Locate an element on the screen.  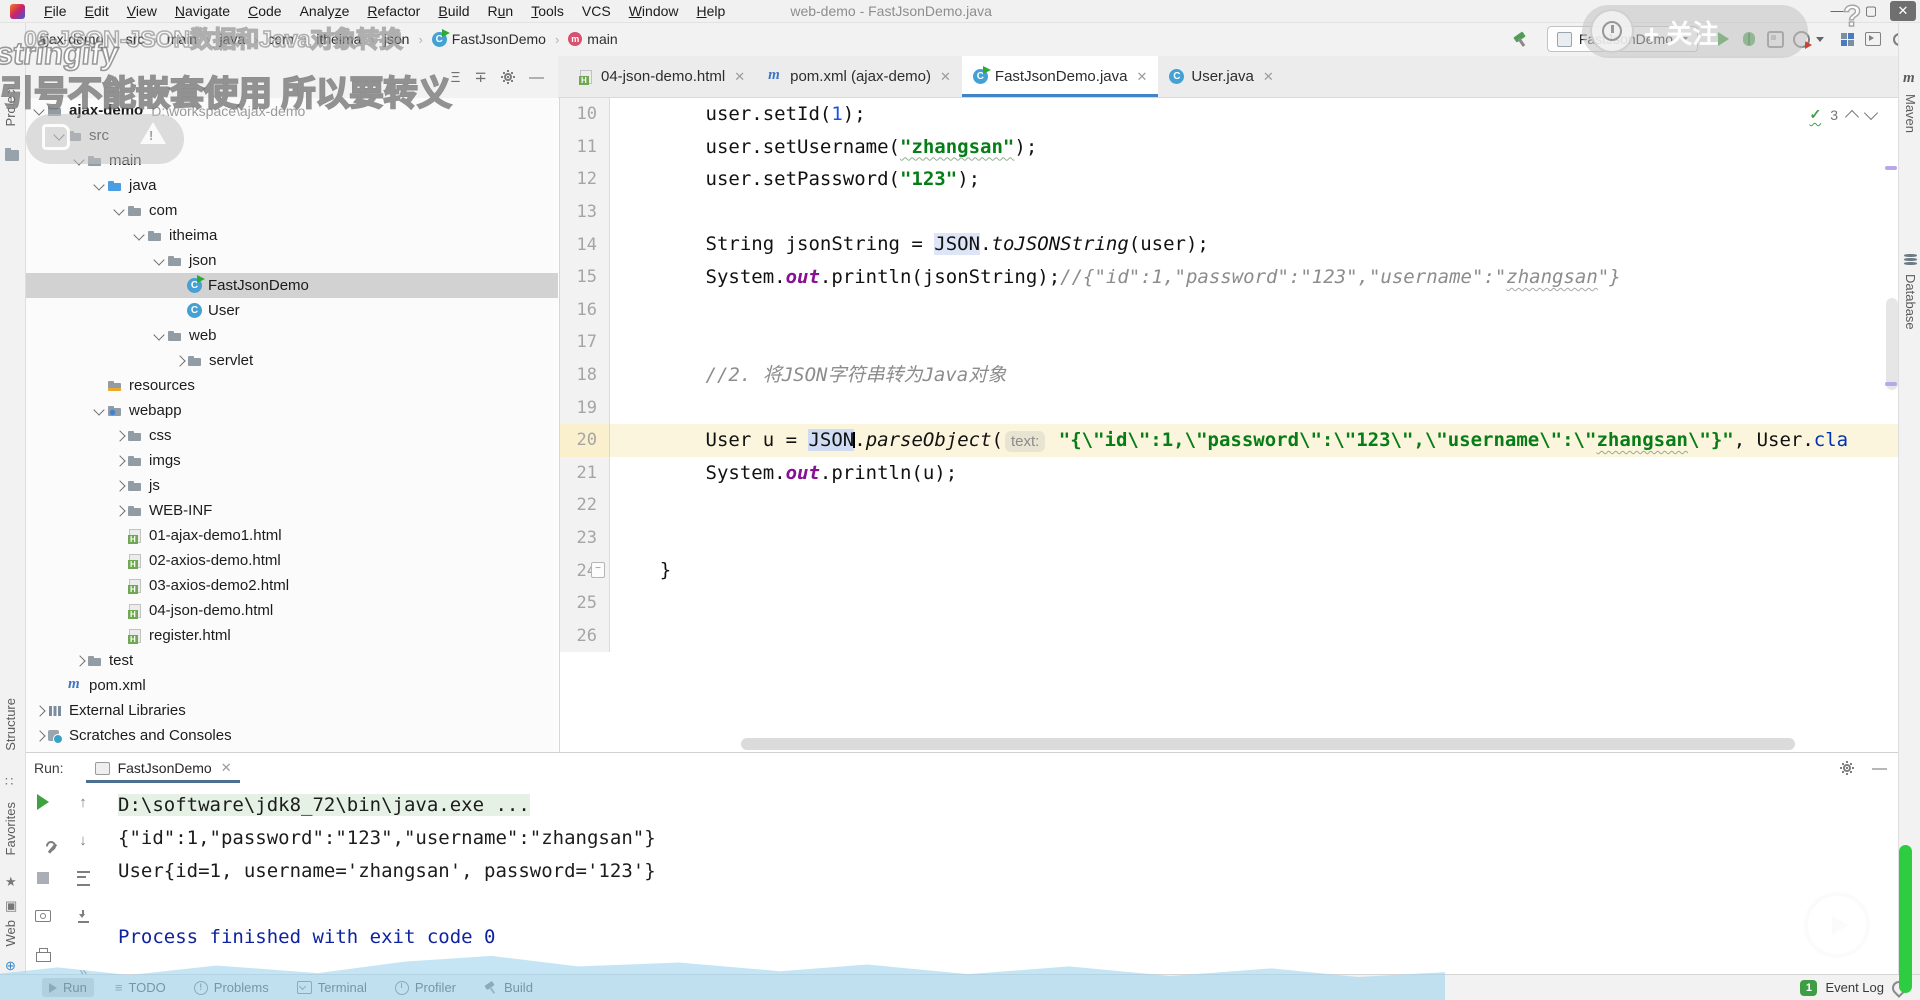
breadcrumb-item-json: json is located at coordinates (397, 39).